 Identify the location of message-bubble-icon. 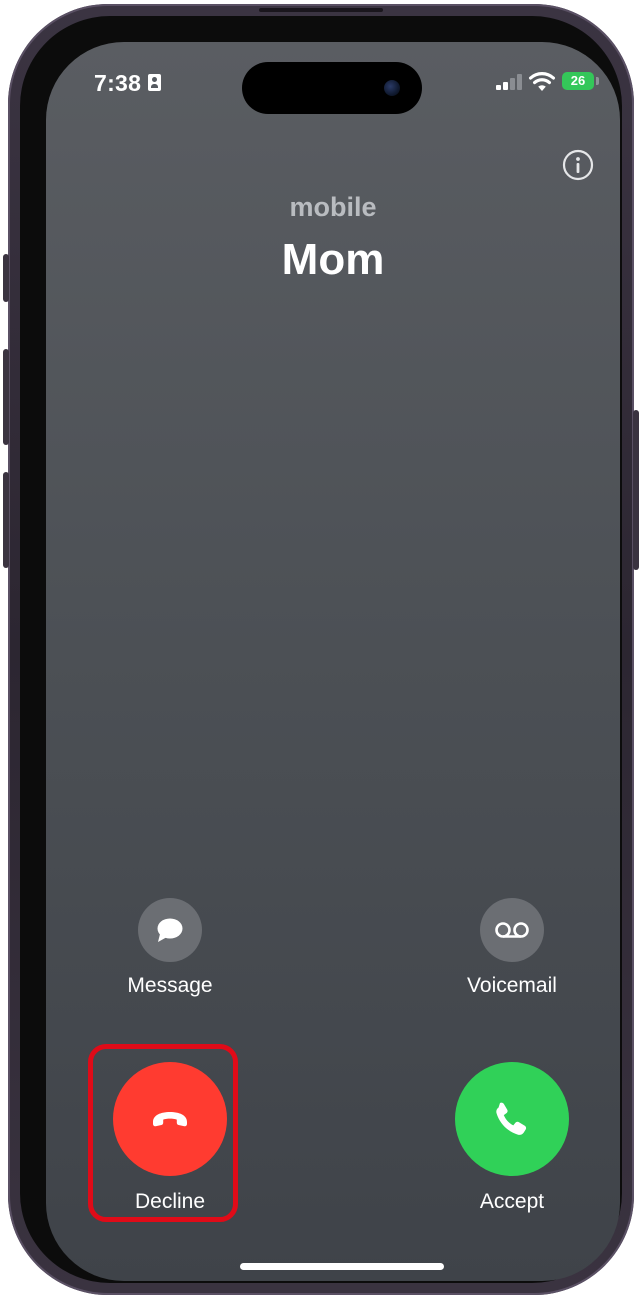
(170, 930).